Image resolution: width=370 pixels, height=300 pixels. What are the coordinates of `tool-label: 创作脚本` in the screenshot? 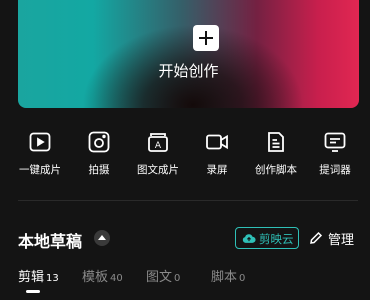 It's located at (276, 170).